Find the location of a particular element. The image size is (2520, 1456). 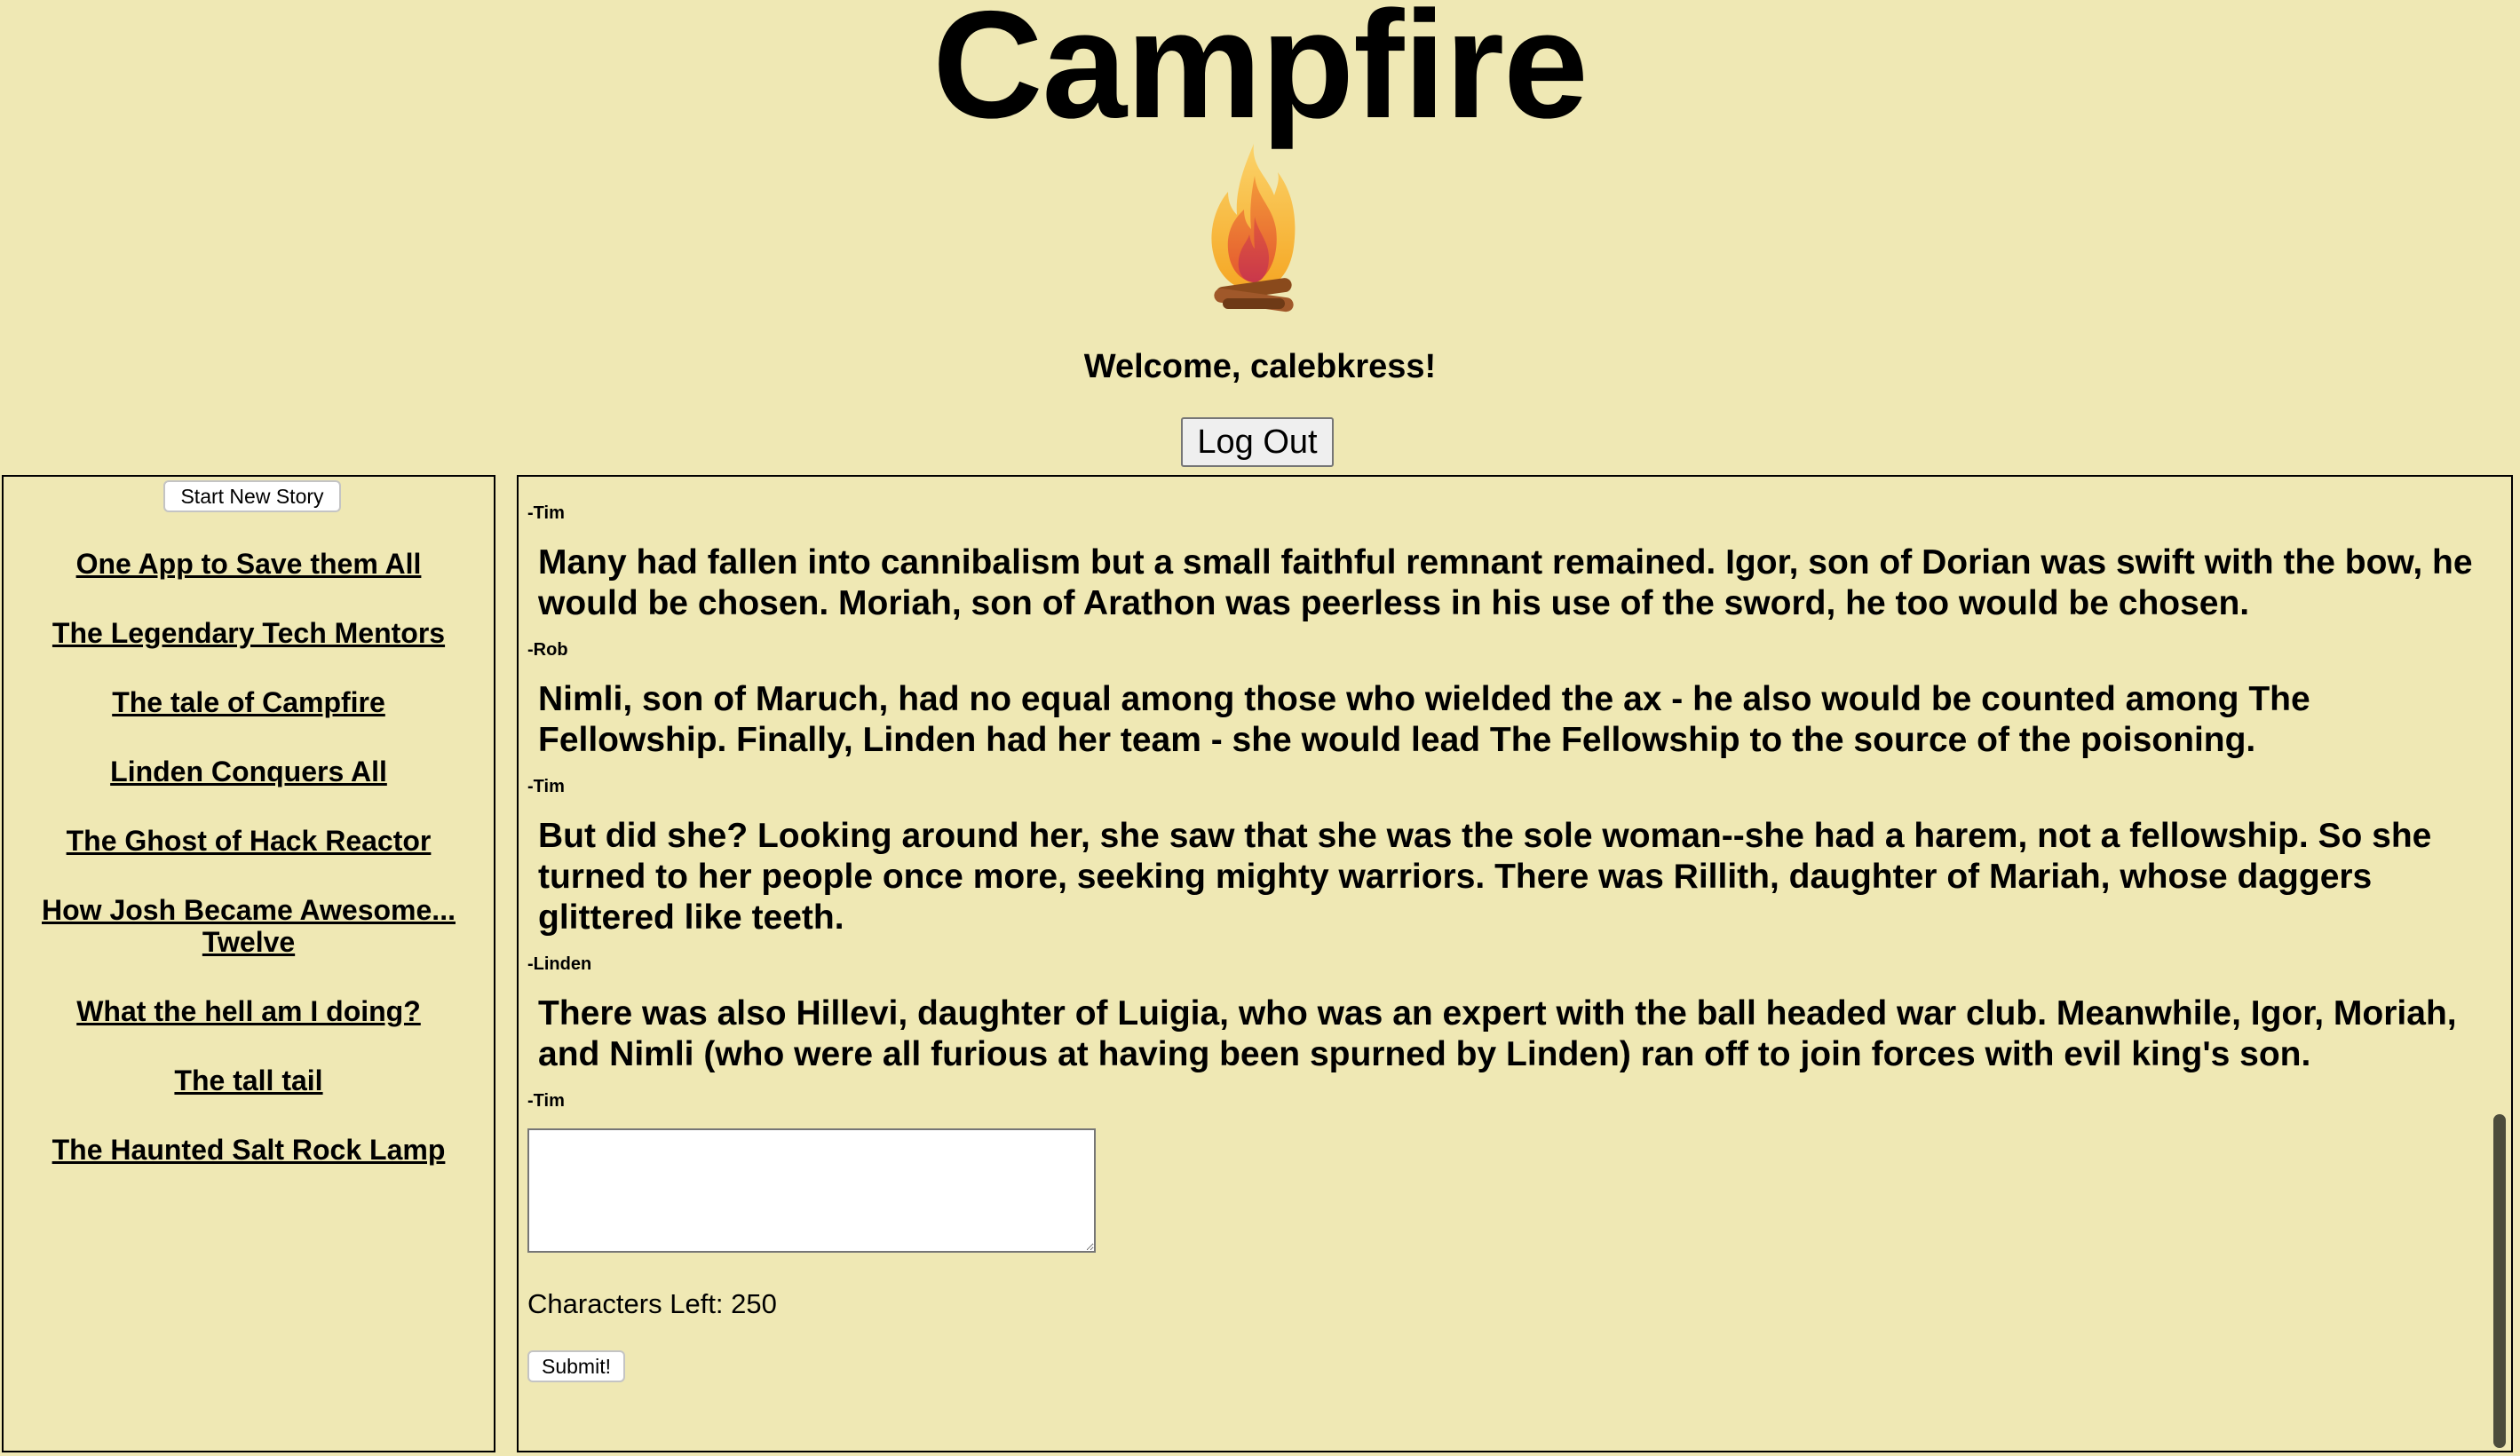

scrollbar-thumb is located at coordinates (2499, 1281).